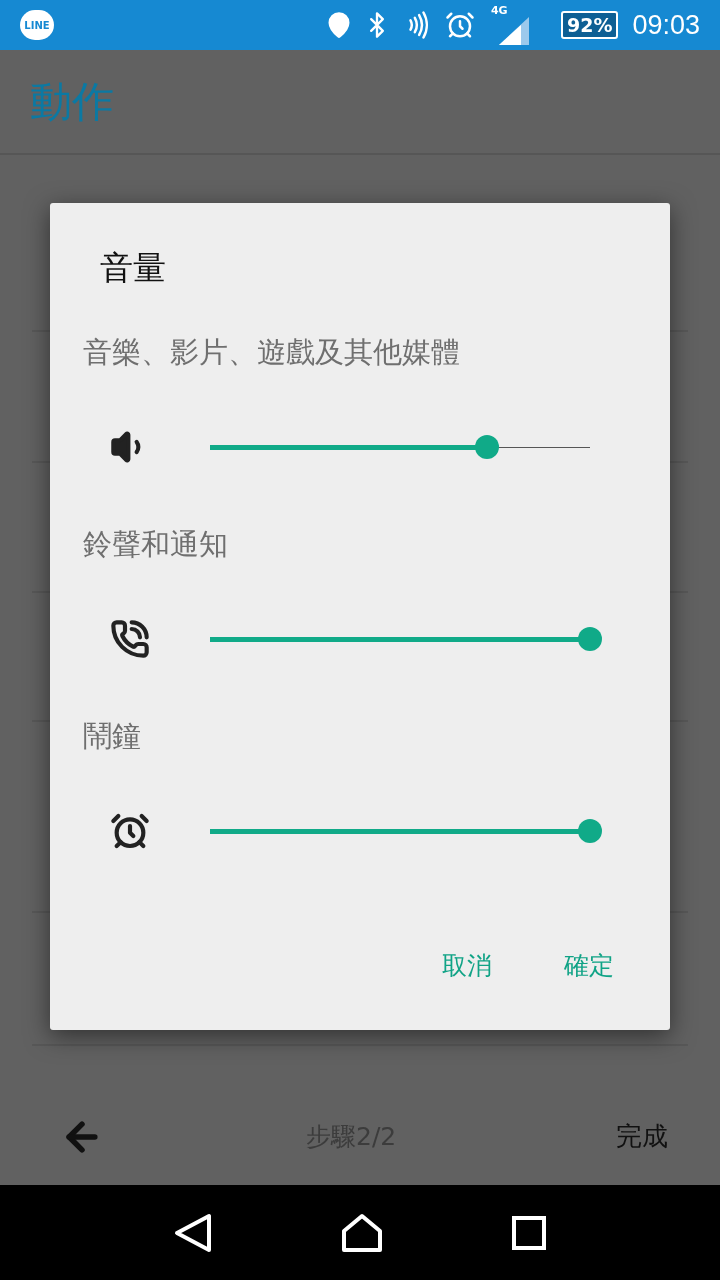 Image resolution: width=720 pixels, height=1280 pixels. I want to click on phone-icon, so click(130, 639).